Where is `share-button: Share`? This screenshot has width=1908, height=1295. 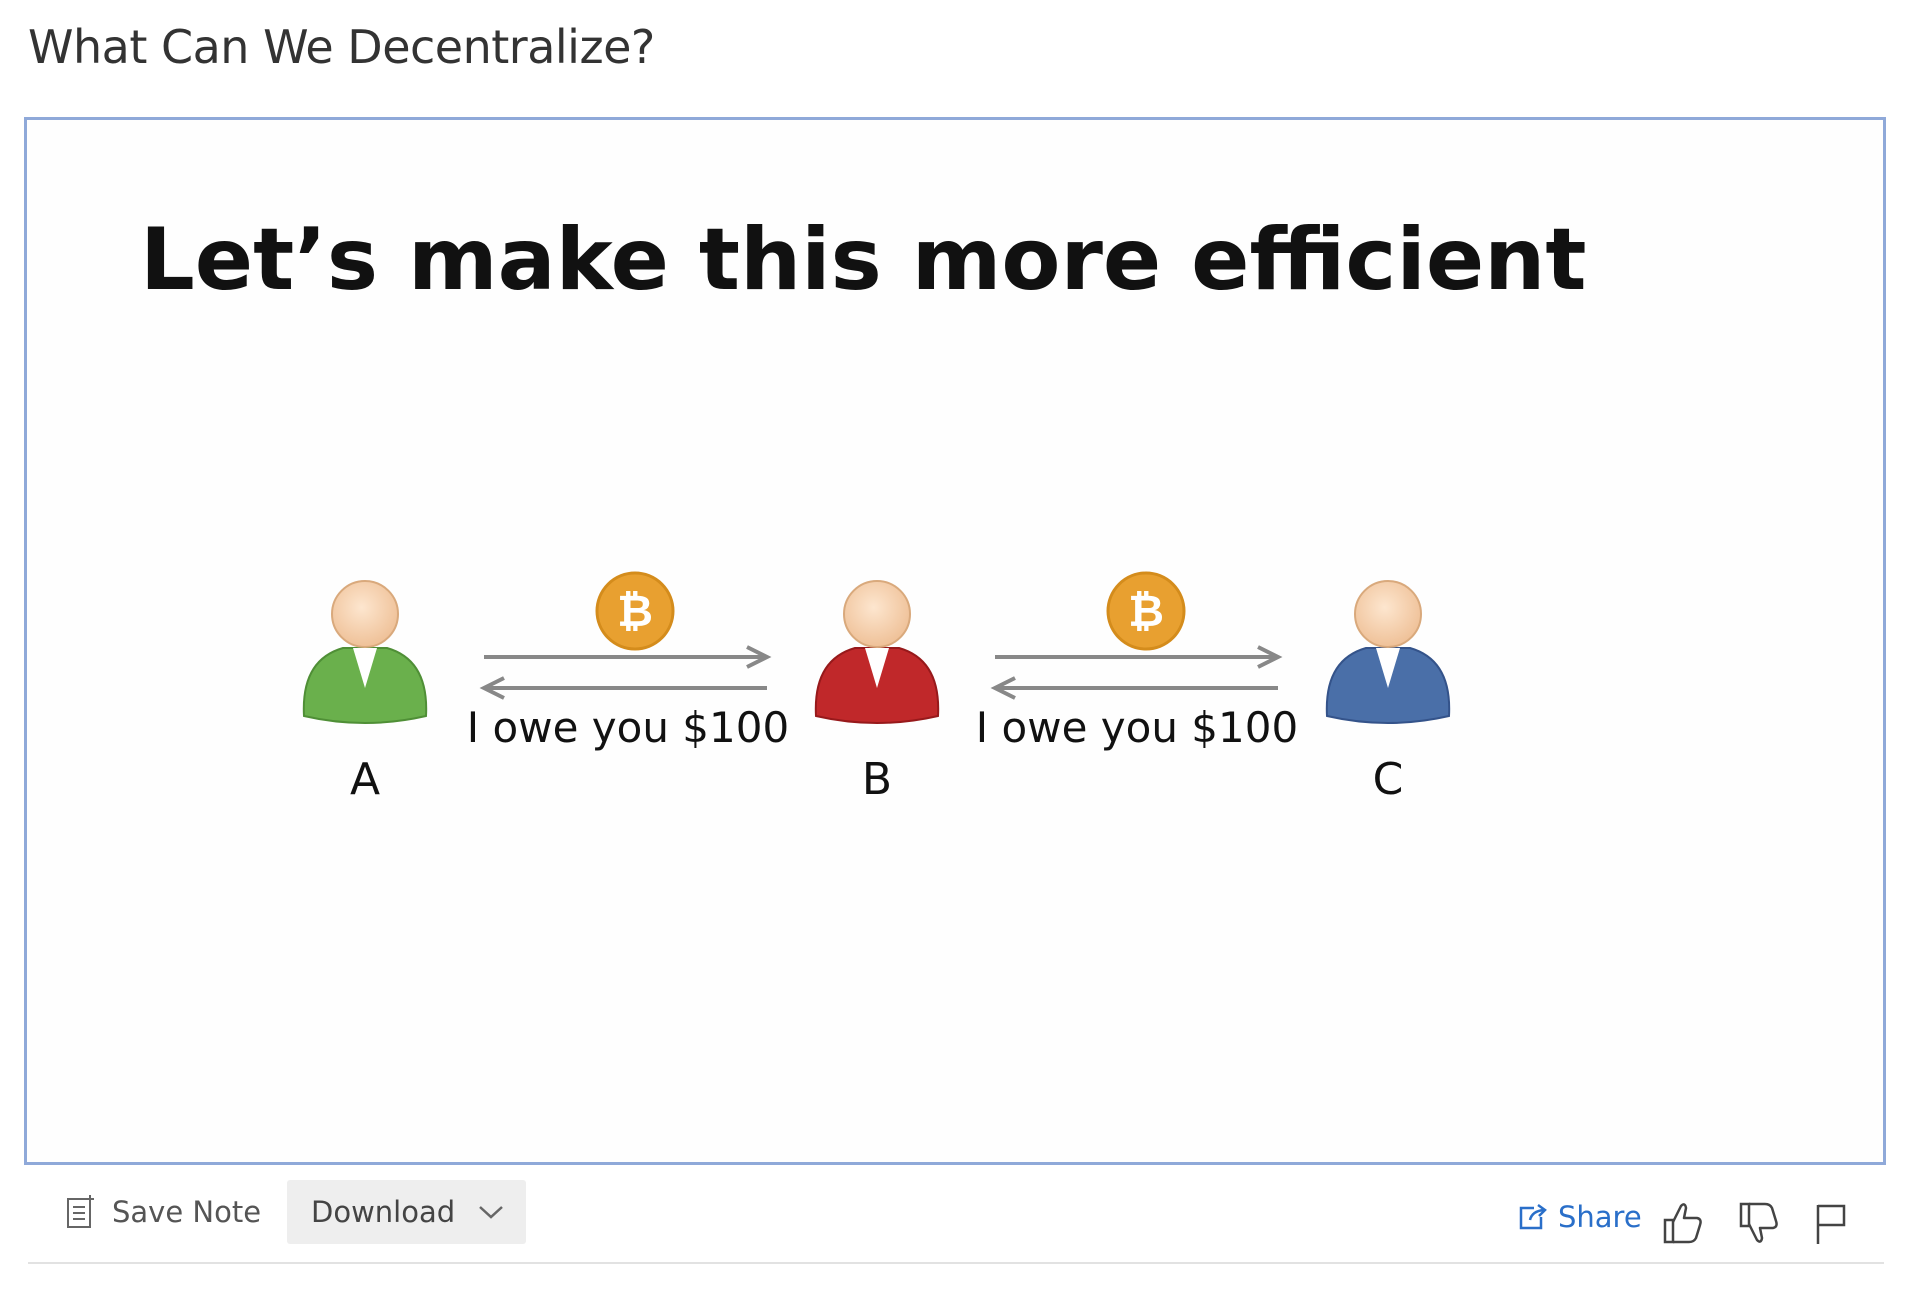 share-button: Share is located at coordinates (1580, 1217).